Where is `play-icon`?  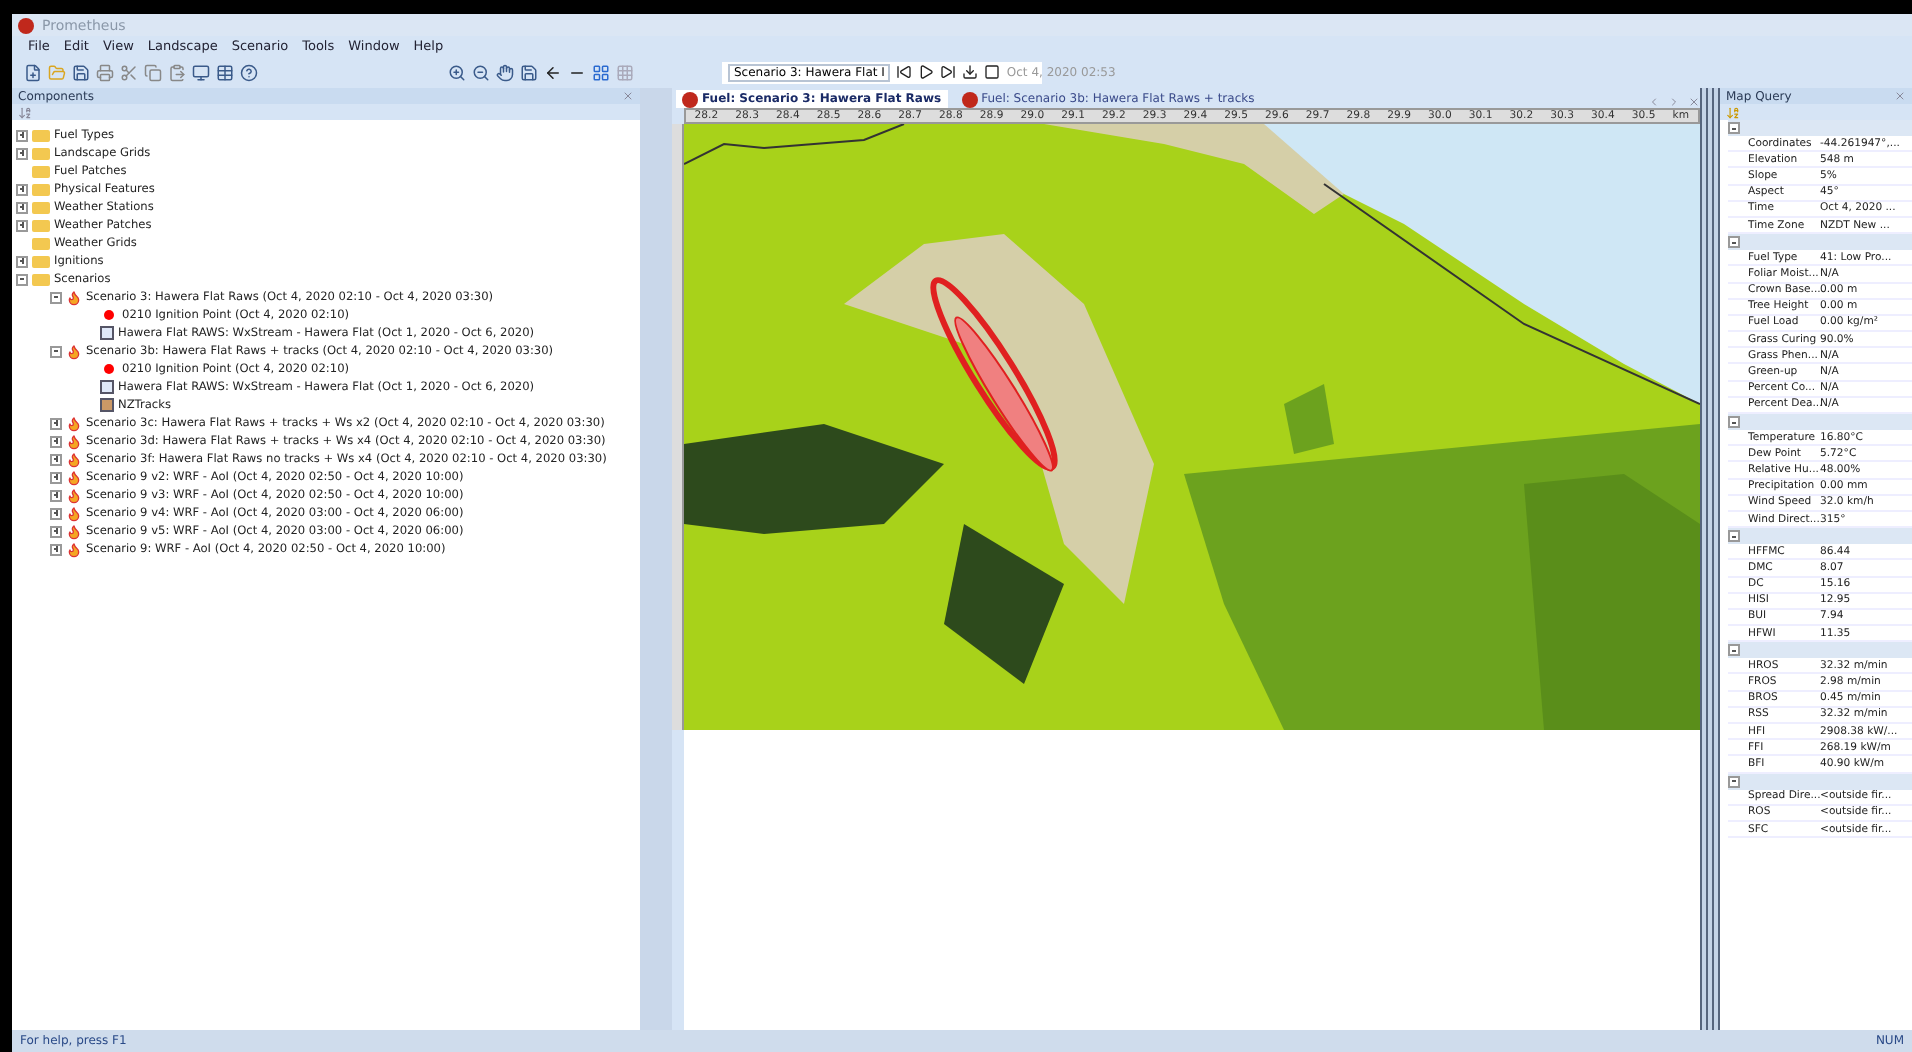
play-icon is located at coordinates (926, 72).